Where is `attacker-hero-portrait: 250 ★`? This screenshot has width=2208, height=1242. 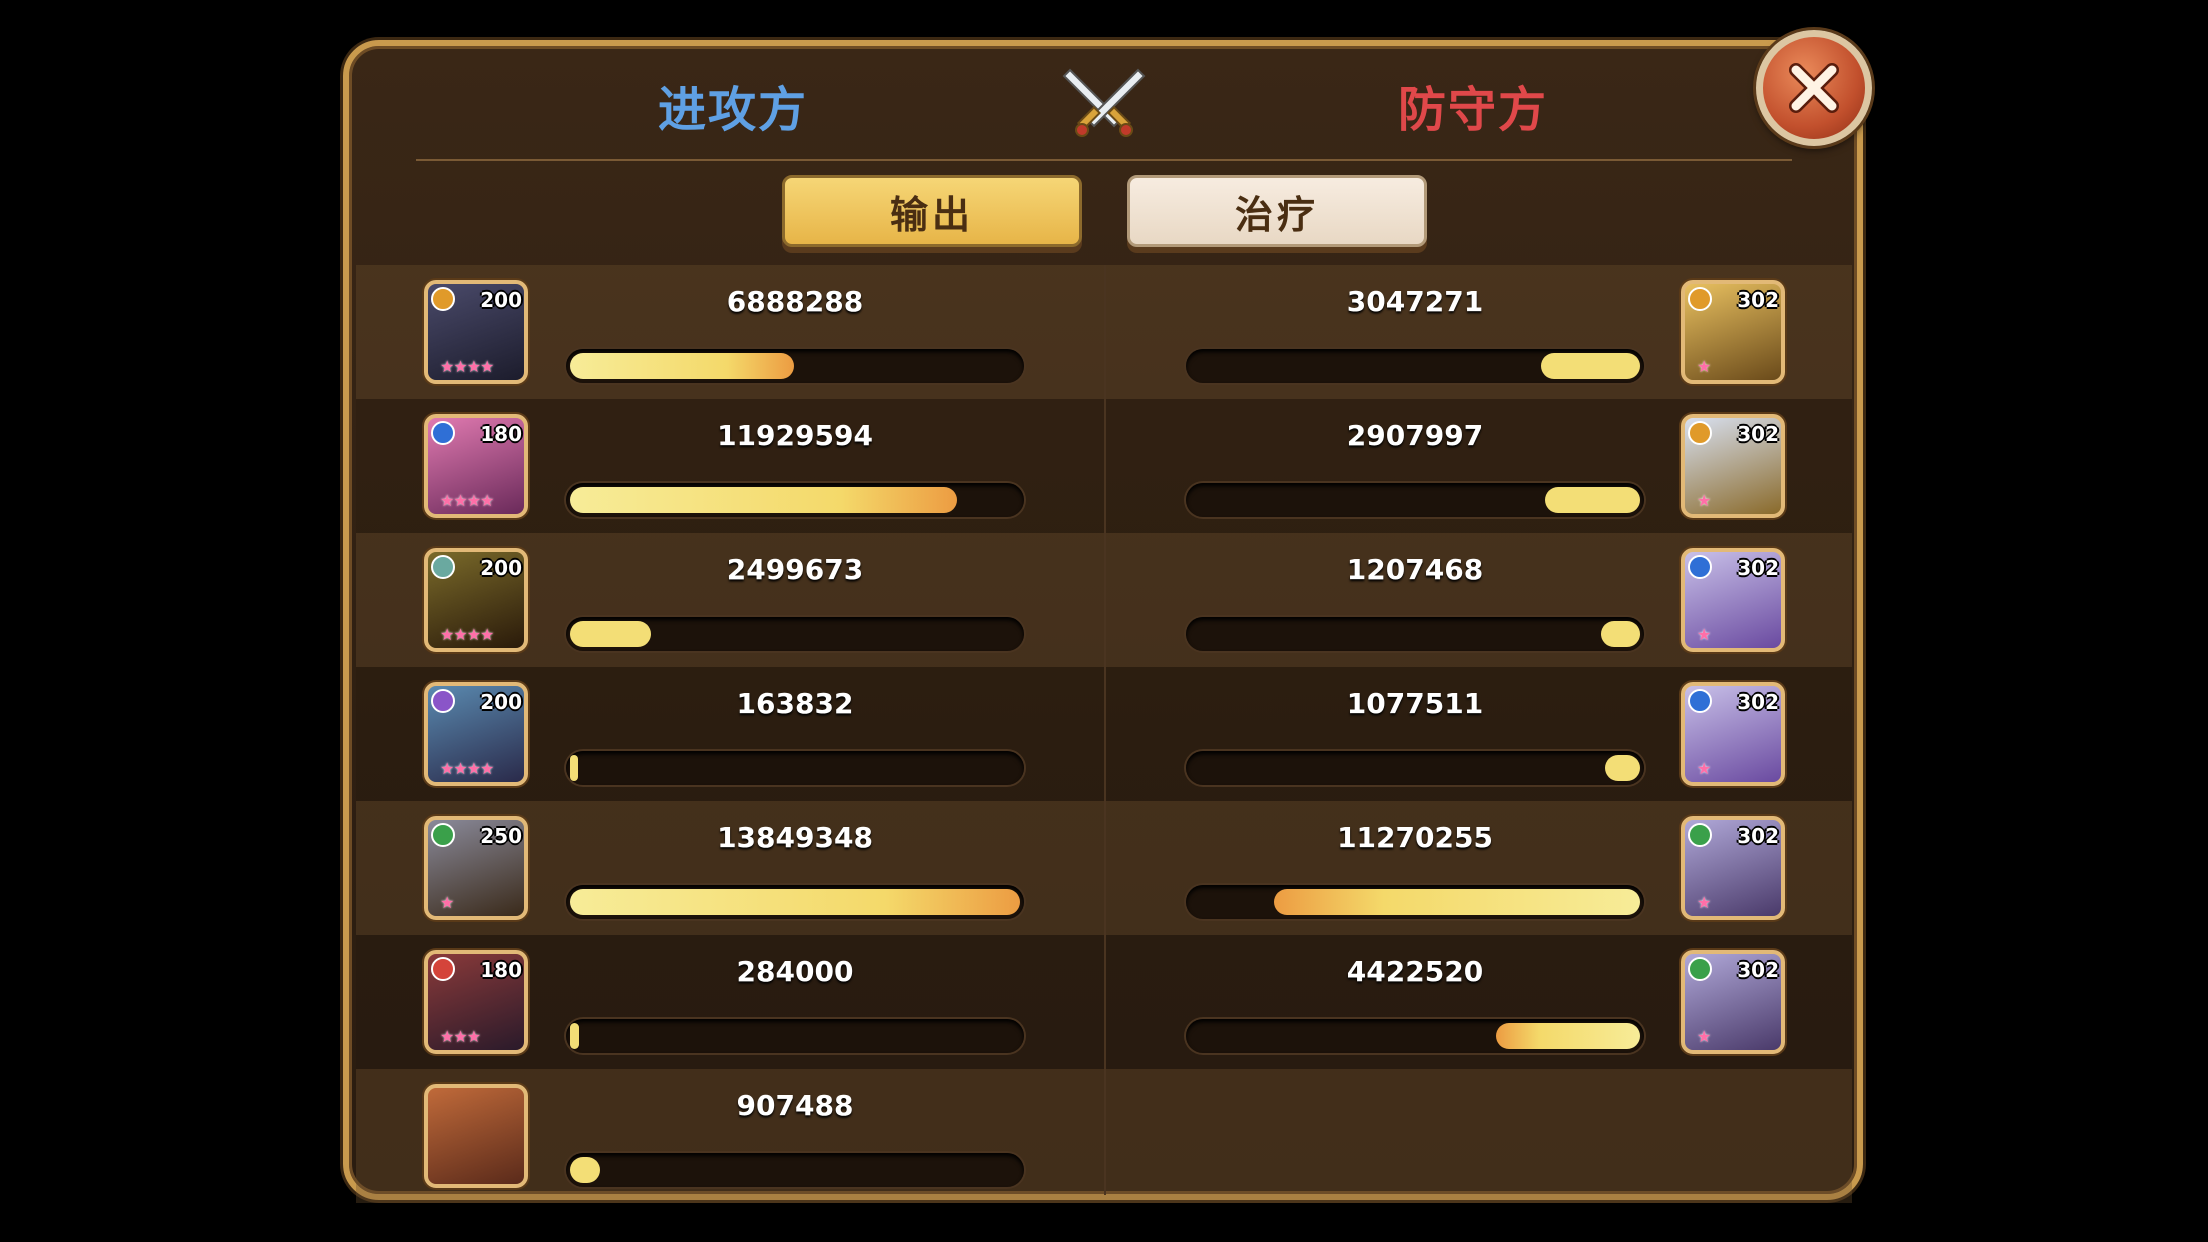 attacker-hero-portrait: 250 ★ is located at coordinates (476, 868).